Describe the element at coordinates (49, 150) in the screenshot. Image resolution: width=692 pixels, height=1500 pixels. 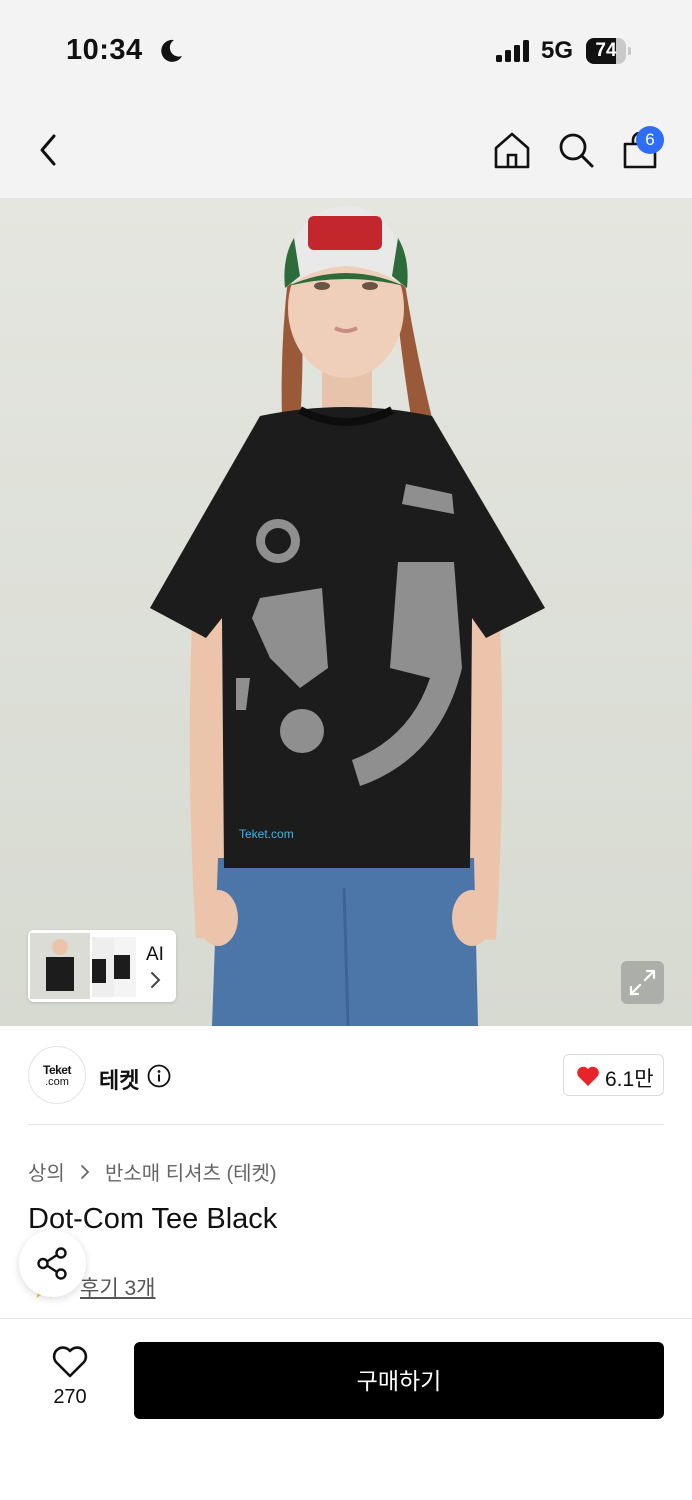
I see `back-icon` at that location.